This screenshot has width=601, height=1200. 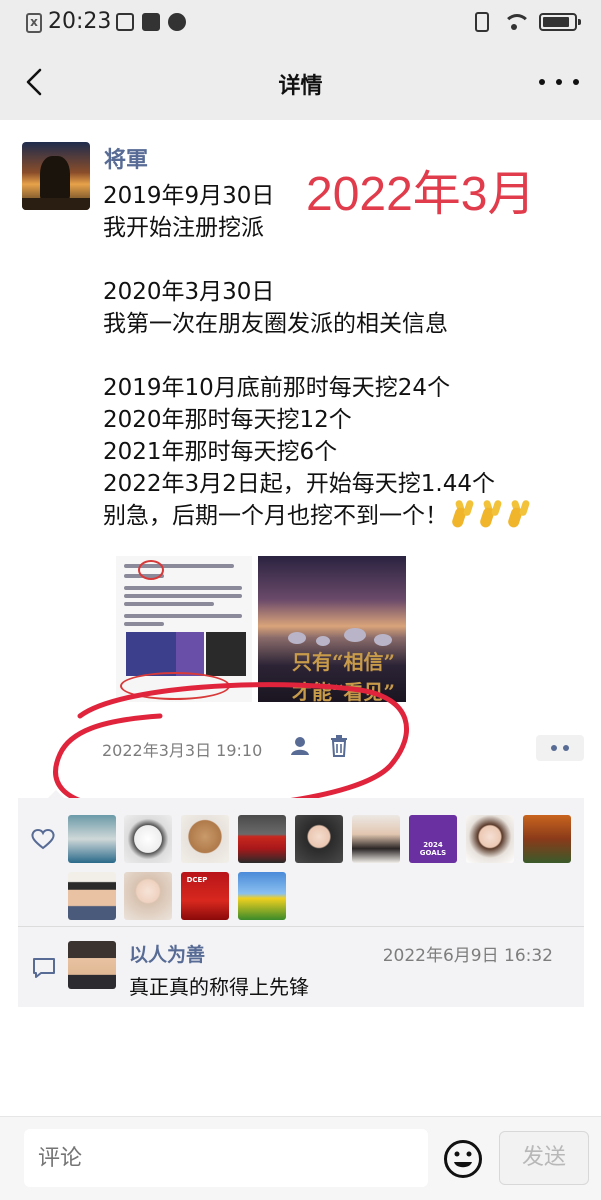 I want to click on commenter-avatar, so click(x=92, y=965).